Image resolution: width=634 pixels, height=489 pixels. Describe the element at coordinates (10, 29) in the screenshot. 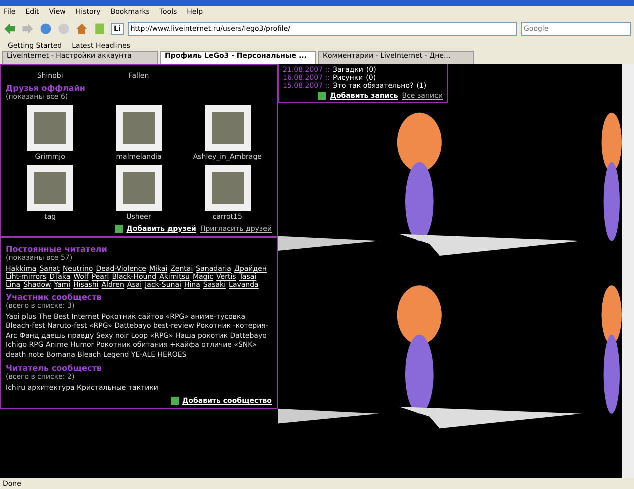

I see `back-arrow-icon` at that location.